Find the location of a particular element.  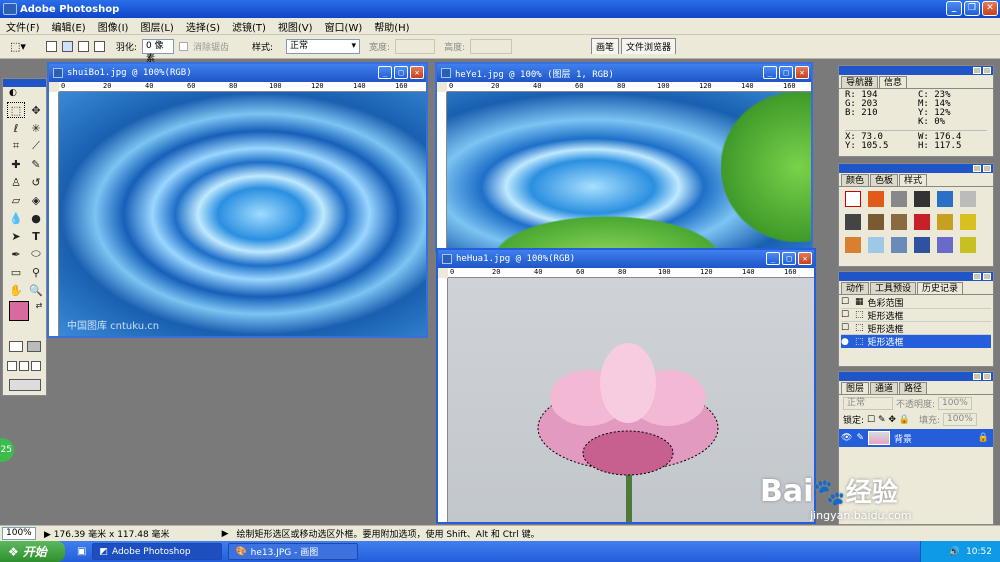

tab-tool-presets: 工具预设 is located at coordinates (893, 288).